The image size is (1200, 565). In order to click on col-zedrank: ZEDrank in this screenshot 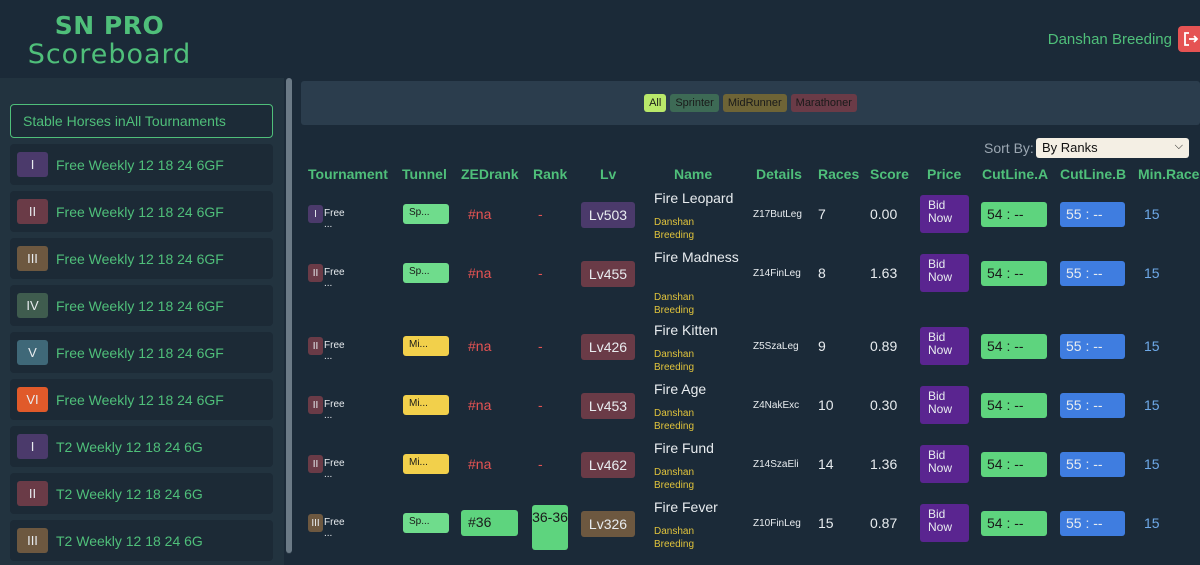, I will do `click(490, 174)`.